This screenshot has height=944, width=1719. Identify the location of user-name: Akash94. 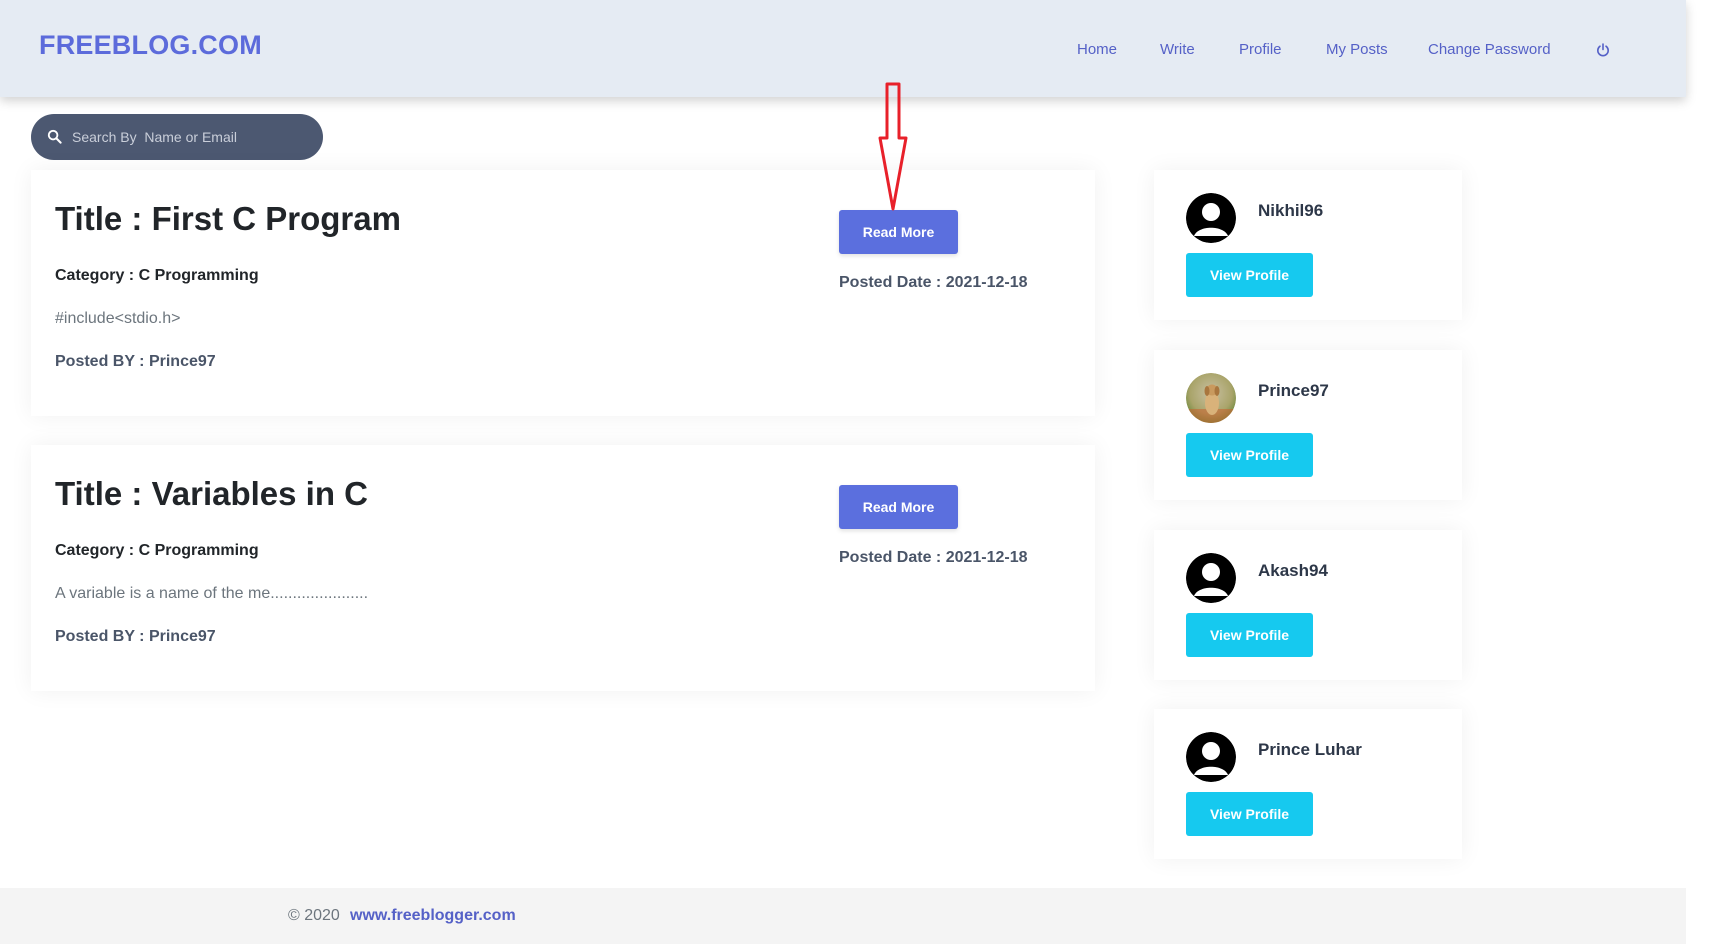
(1293, 570).